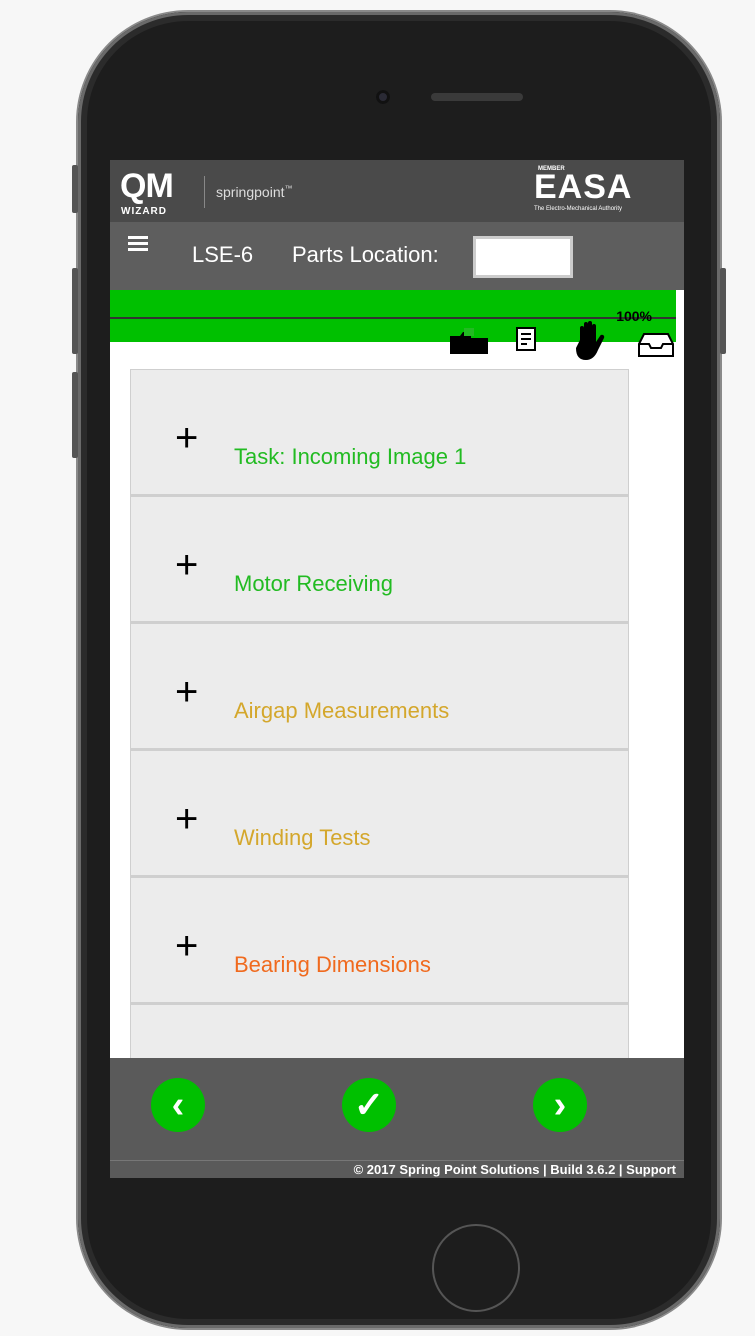  I want to click on wizard-logo-text: WIZARD, so click(144, 211).